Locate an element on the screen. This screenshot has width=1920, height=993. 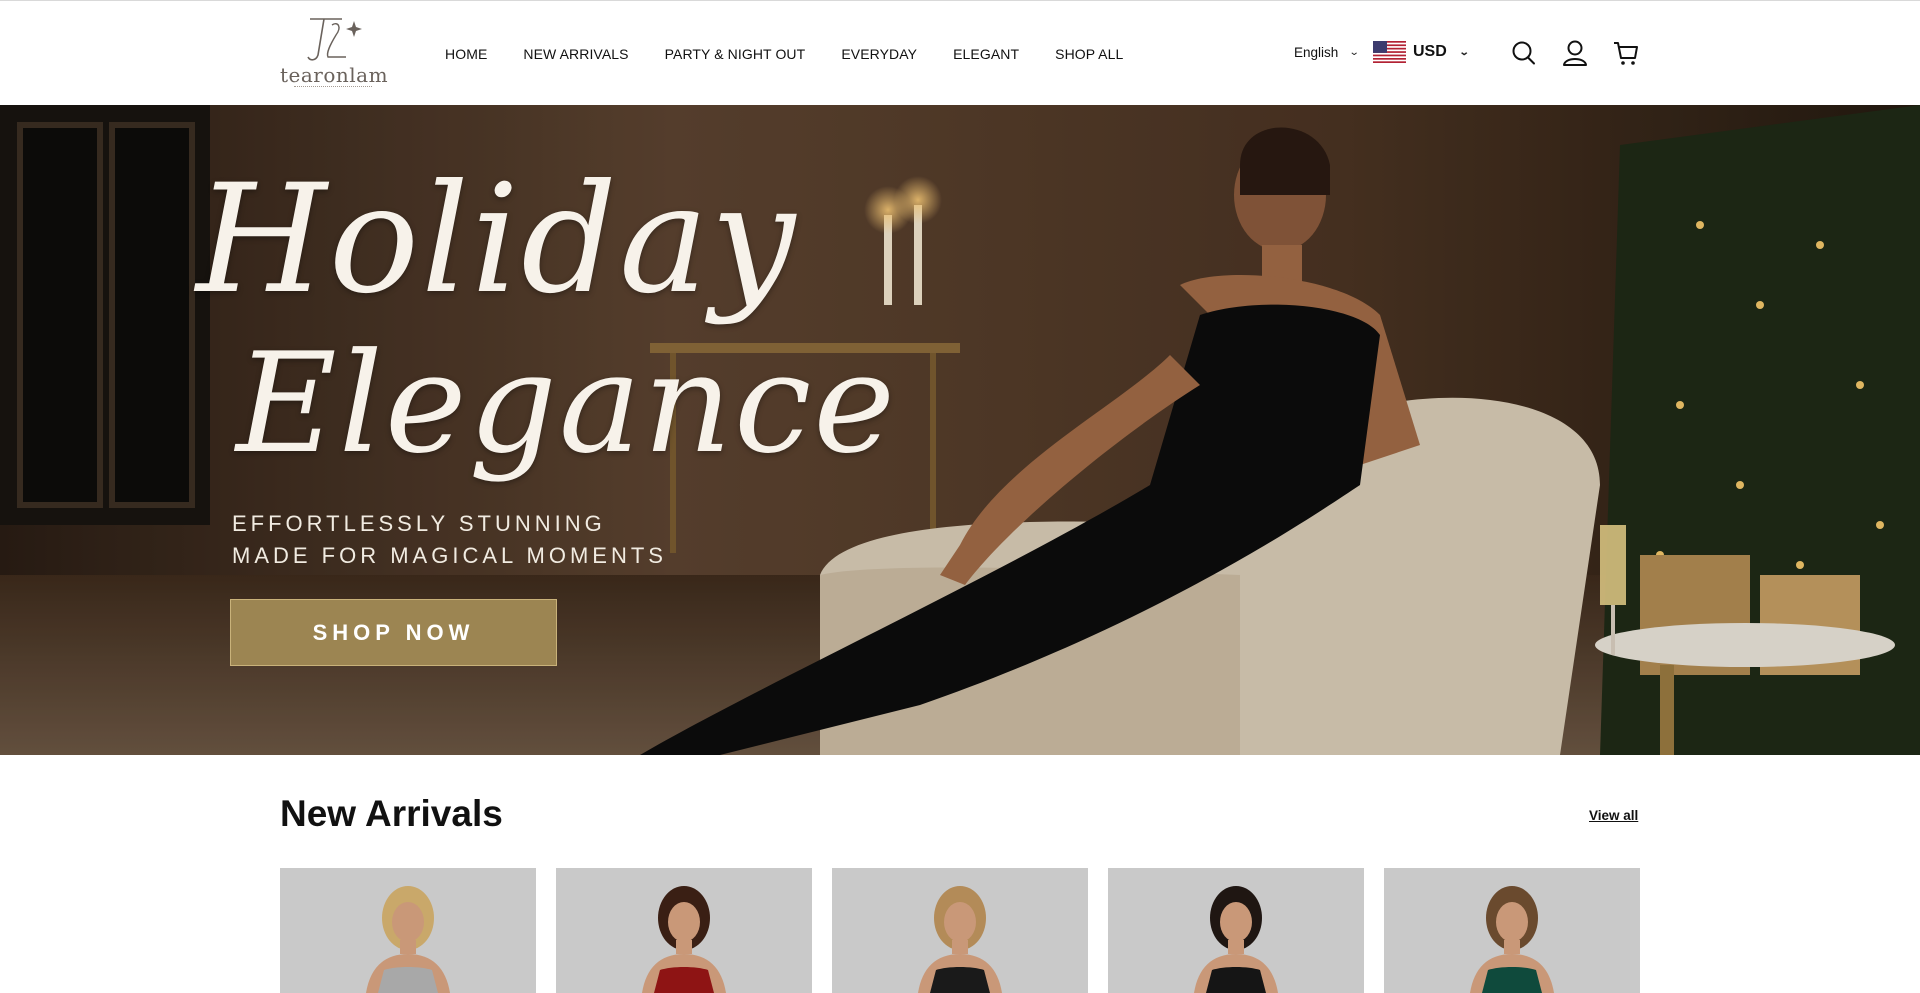
nav-item-everyday: EVERYDAY is located at coordinates (879, 54).